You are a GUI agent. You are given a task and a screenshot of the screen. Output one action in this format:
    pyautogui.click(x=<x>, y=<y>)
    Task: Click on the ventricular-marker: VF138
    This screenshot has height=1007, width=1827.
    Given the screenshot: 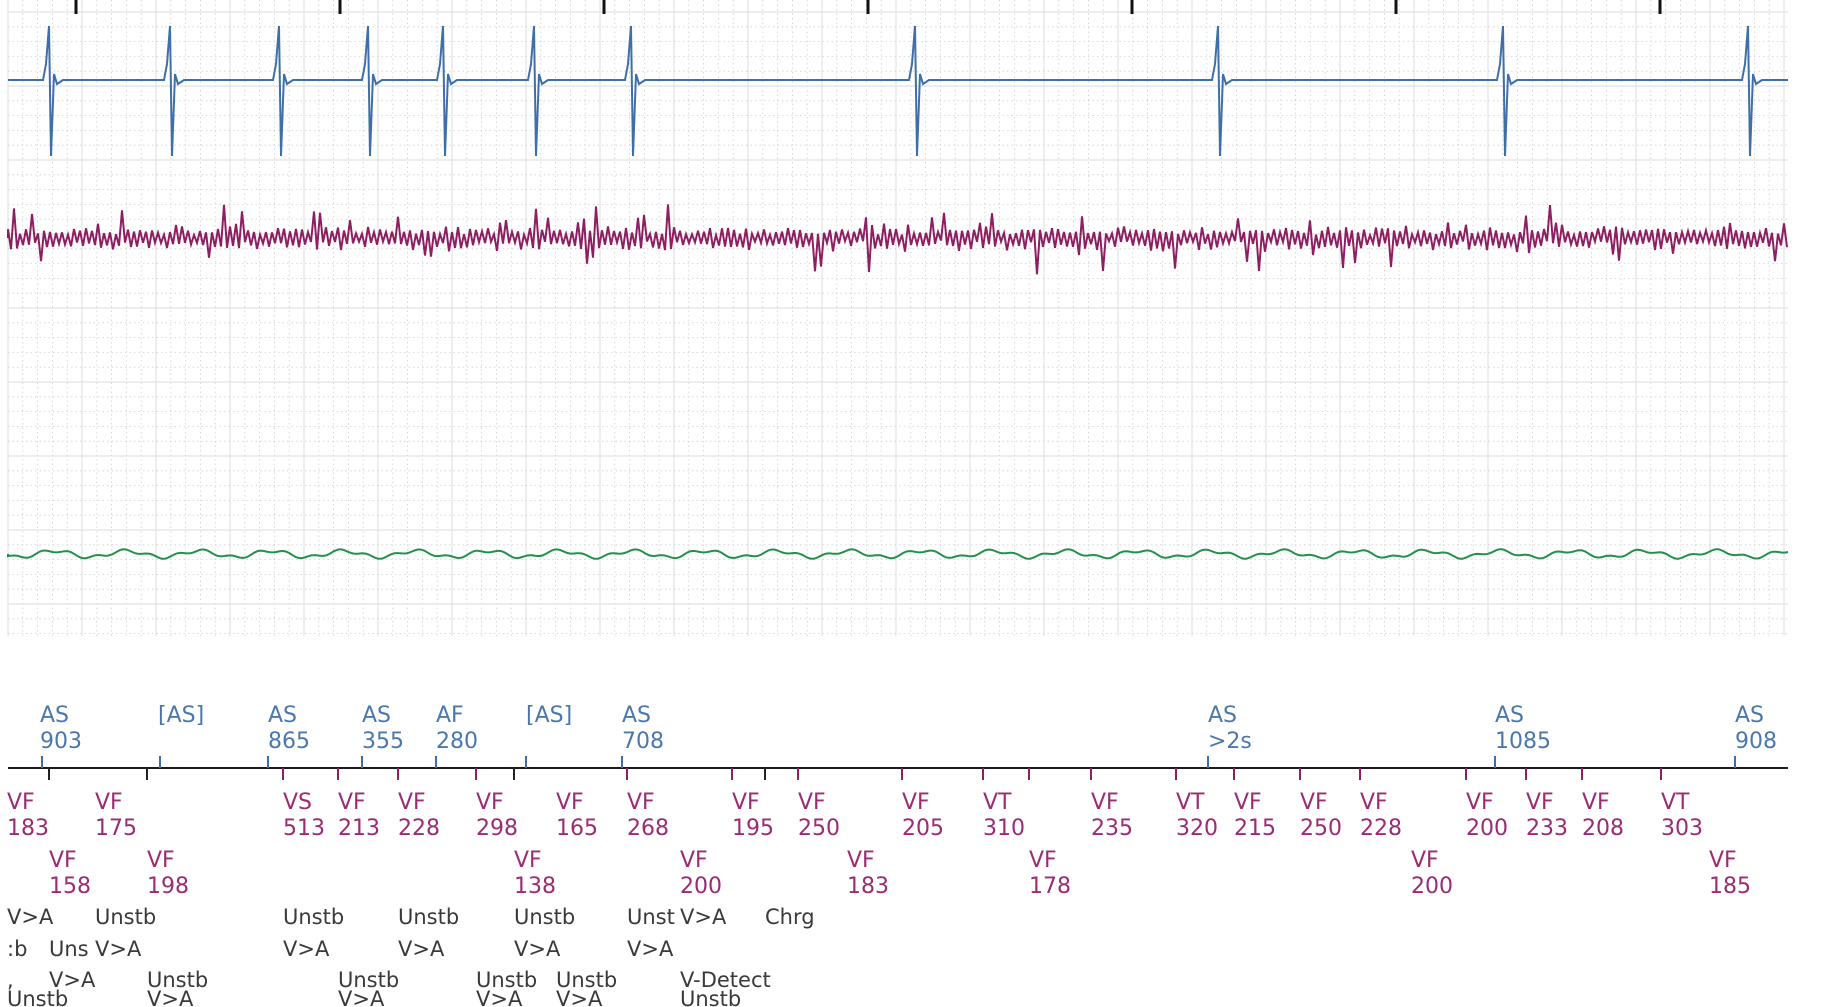 What is the action you would take?
    pyautogui.click(x=535, y=873)
    